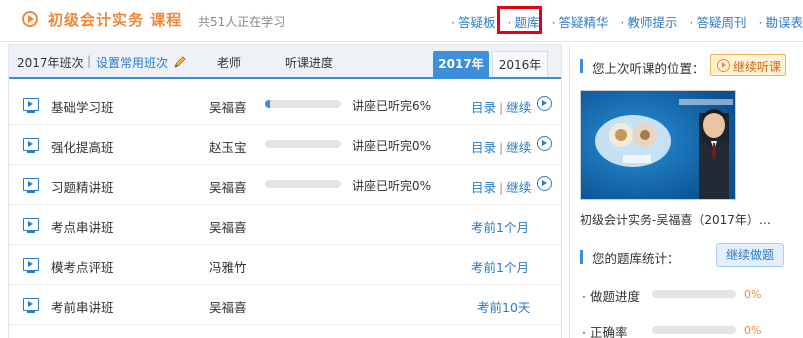 This screenshot has height=338, width=803. What do you see at coordinates (757, 67) in the screenshot?
I see `continue-listening-label: 继续听课` at bounding box center [757, 67].